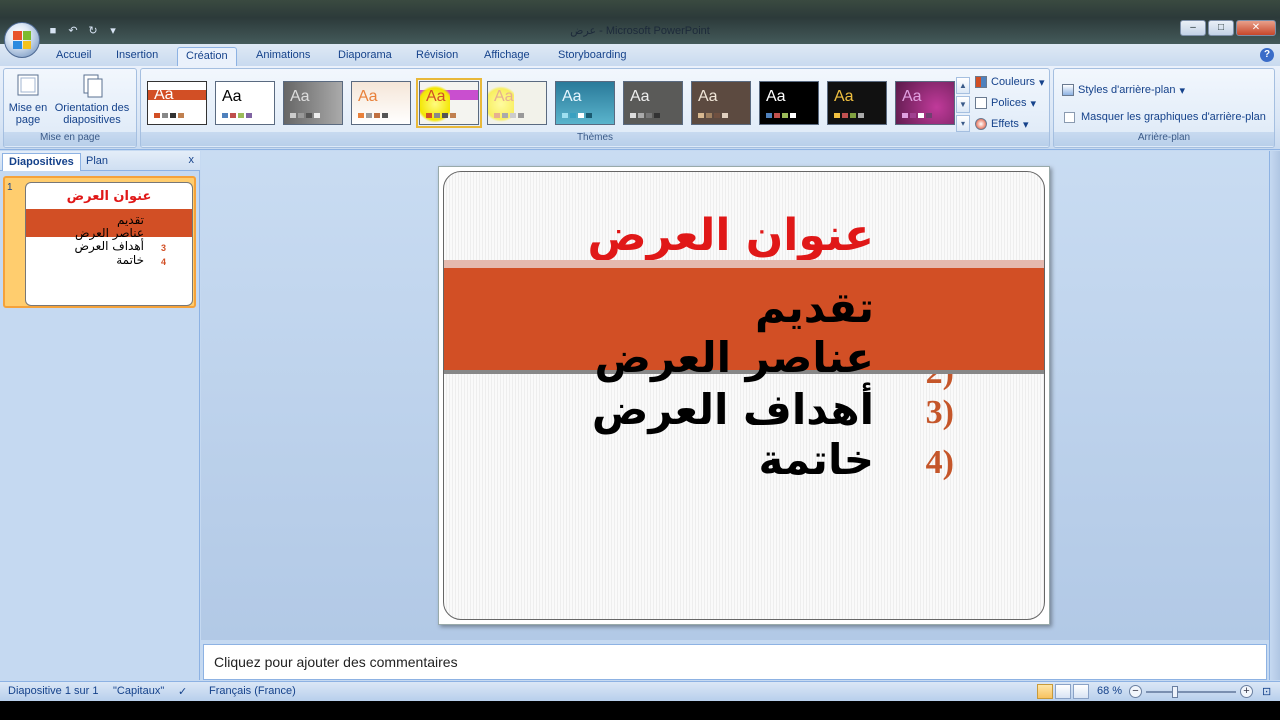 The height and width of the screenshot is (720, 1280). Describe the element at coordinates (721, 103) in the screenshot. I see `theme-brown: Aa` at that location.